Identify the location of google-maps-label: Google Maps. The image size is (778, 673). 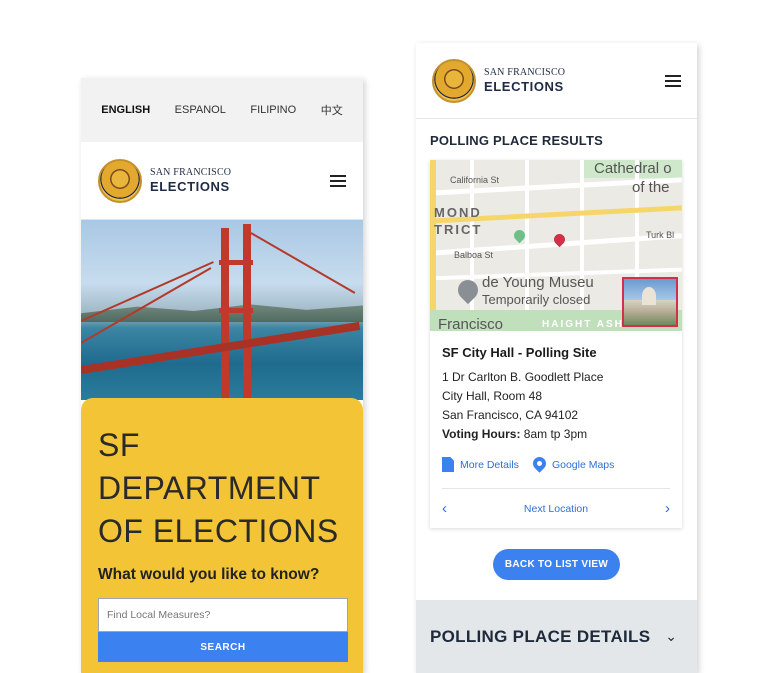
(583, 464).